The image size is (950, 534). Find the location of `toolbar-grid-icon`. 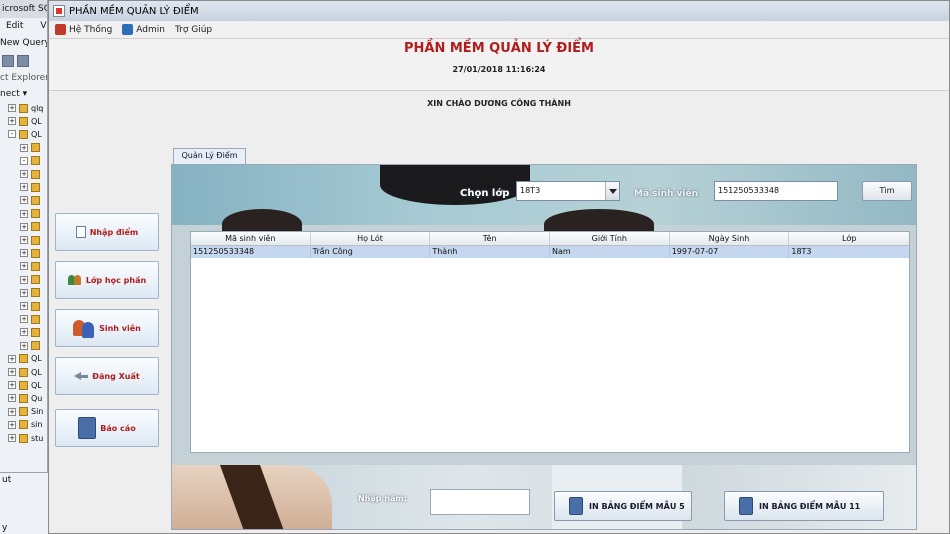

toolbar-grid-icon is located at coordinates (8, 61).